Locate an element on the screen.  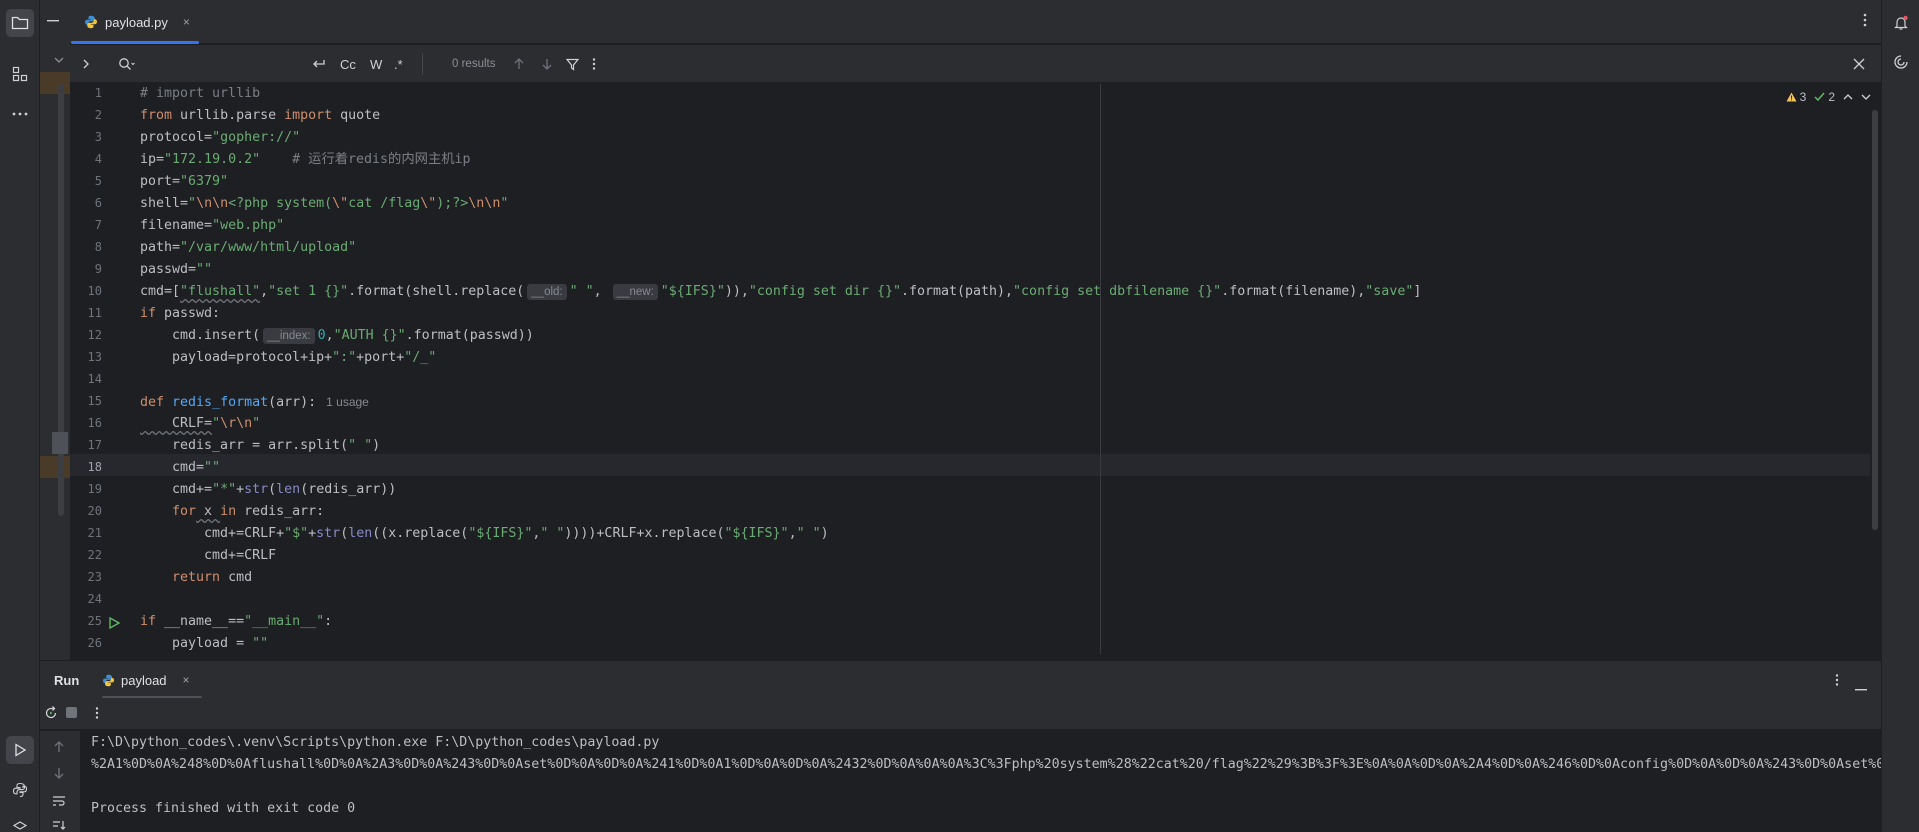
tab-options-button is located at coordinates (1865, 21).